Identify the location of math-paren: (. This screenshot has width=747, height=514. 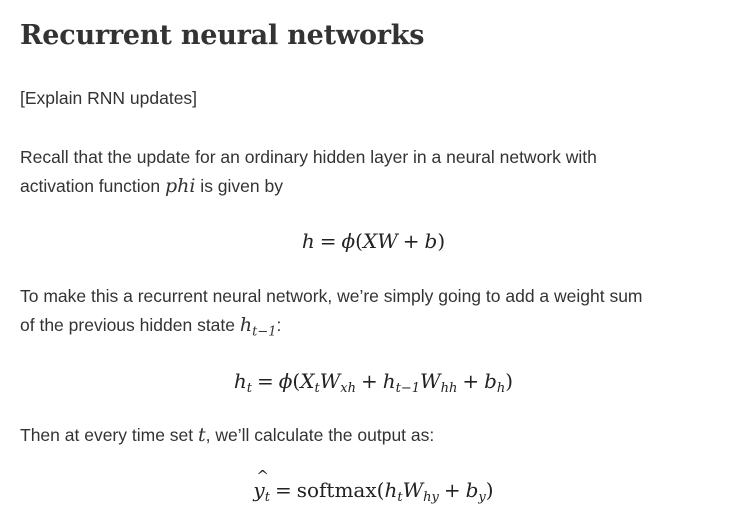
(359, 241).